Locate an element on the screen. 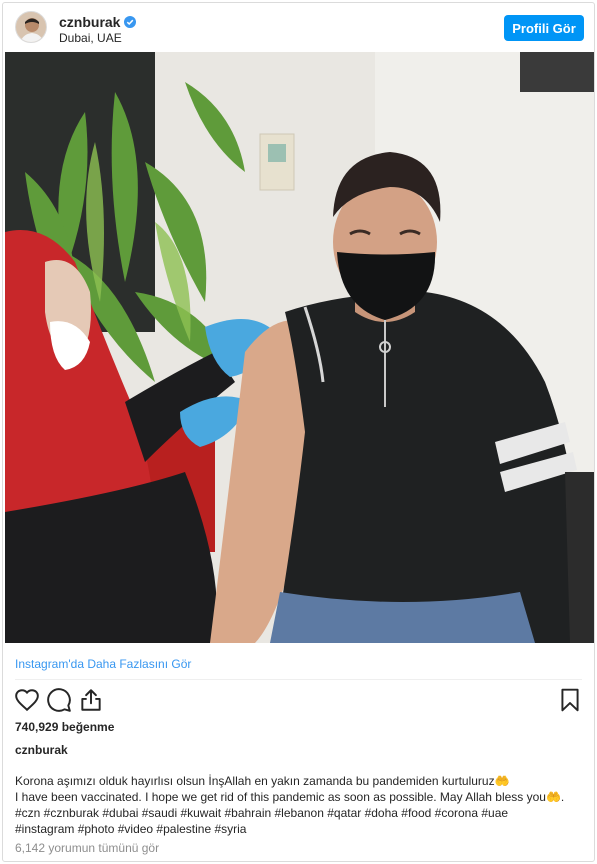 This screenshot has height=864, width=597. divider is located at coordinates (298, 679).